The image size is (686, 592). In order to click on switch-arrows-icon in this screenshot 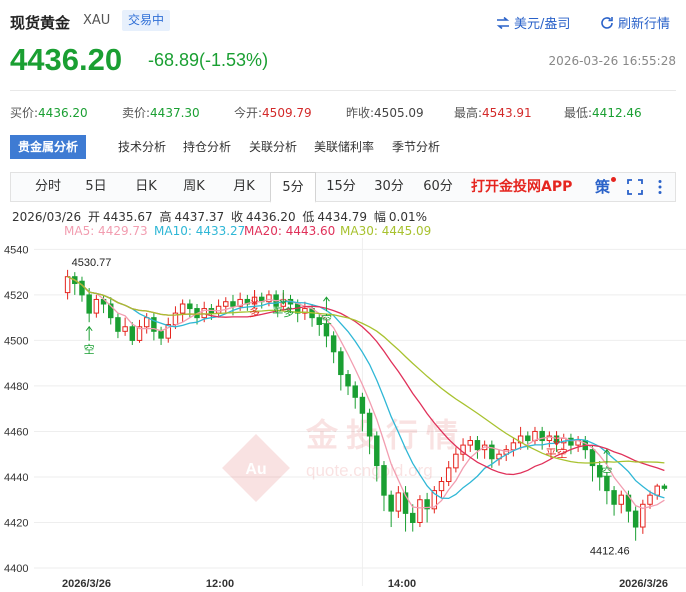, I will do `click(503, 22)`.